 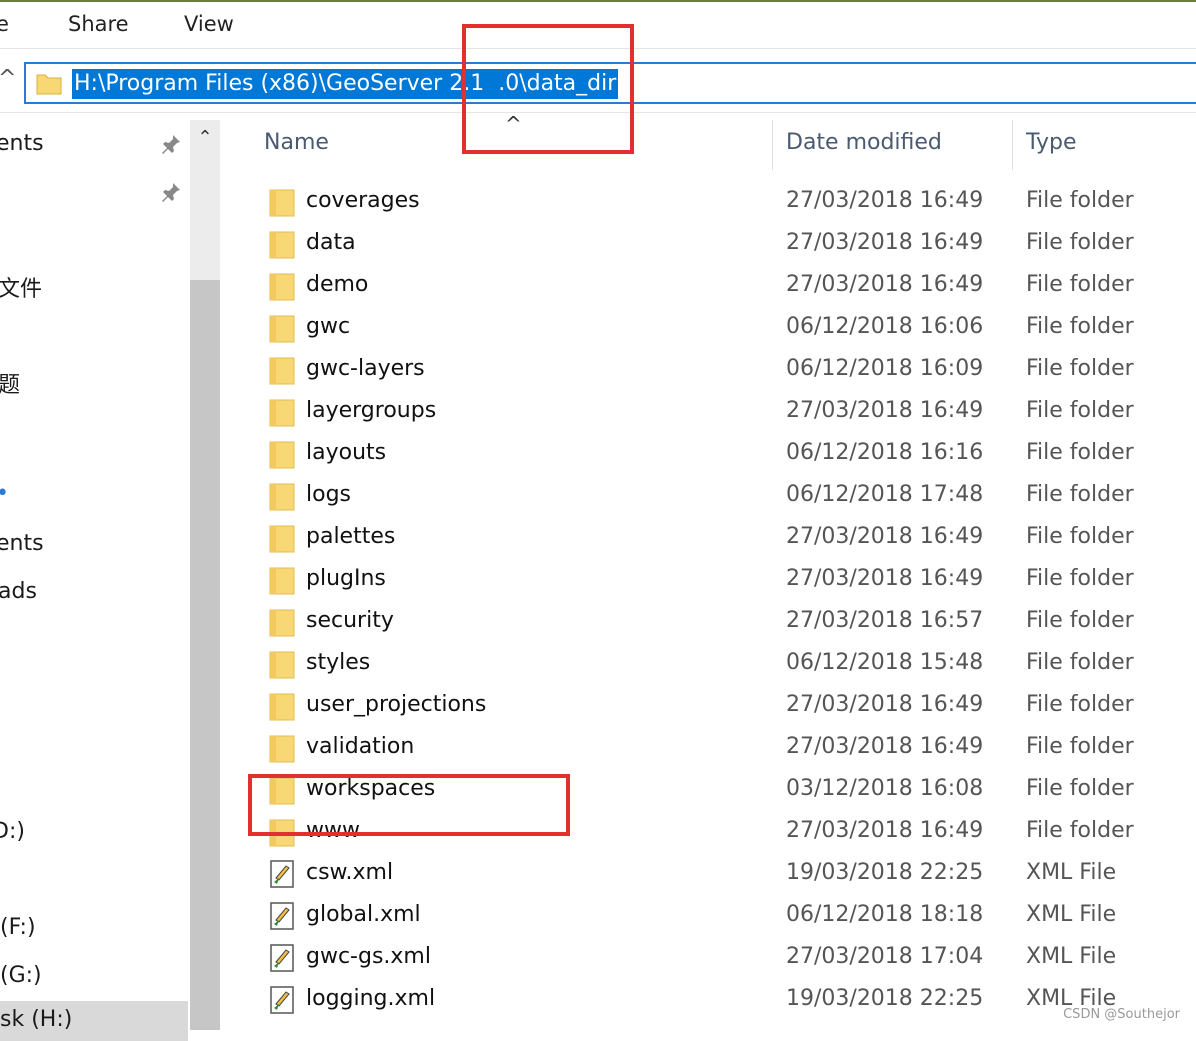 I want to click on file-date-modified: 27/03/2018 17:04, so click(x=885, y=956).